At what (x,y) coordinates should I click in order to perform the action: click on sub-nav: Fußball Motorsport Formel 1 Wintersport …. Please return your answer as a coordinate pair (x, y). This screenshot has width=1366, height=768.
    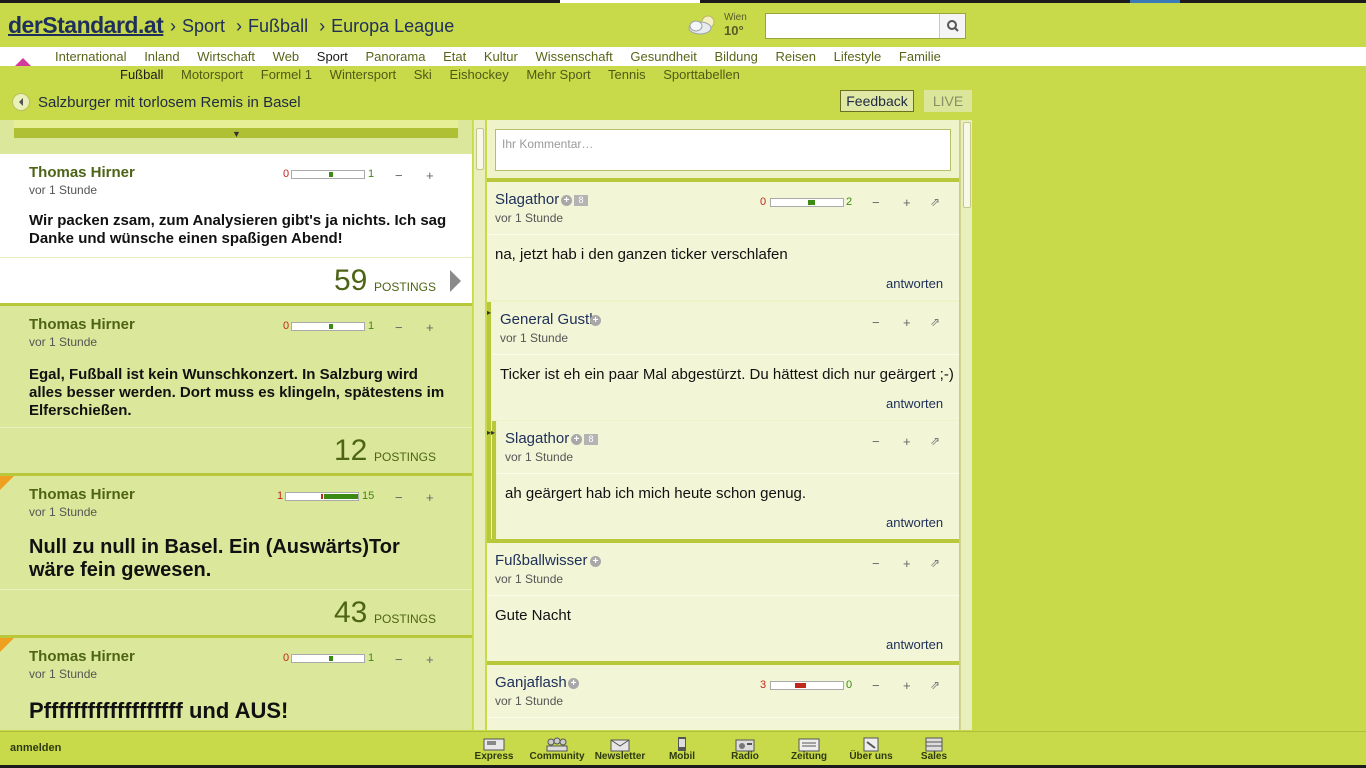
    Looking at the image, I should click on (683, 75).